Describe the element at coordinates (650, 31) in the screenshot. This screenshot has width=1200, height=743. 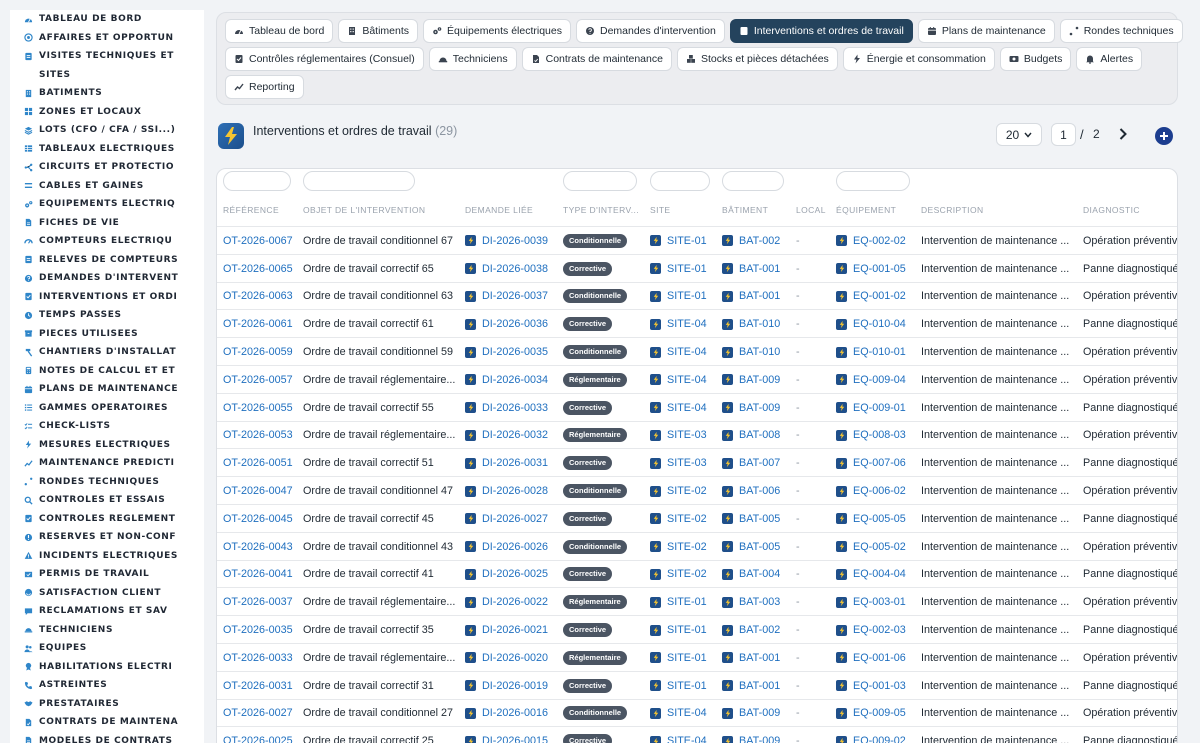
I see `tab: Demandes d'intervention` at that location.